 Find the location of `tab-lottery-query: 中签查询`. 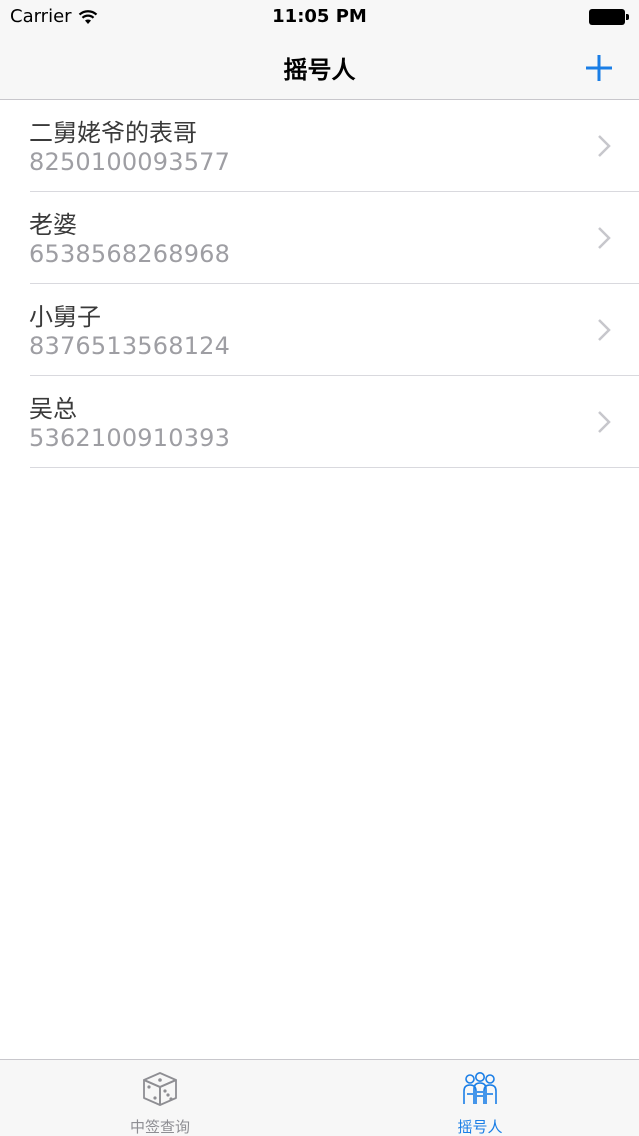

tab-lottery-query: 中签查询 is located at coordinates (160, 1098).